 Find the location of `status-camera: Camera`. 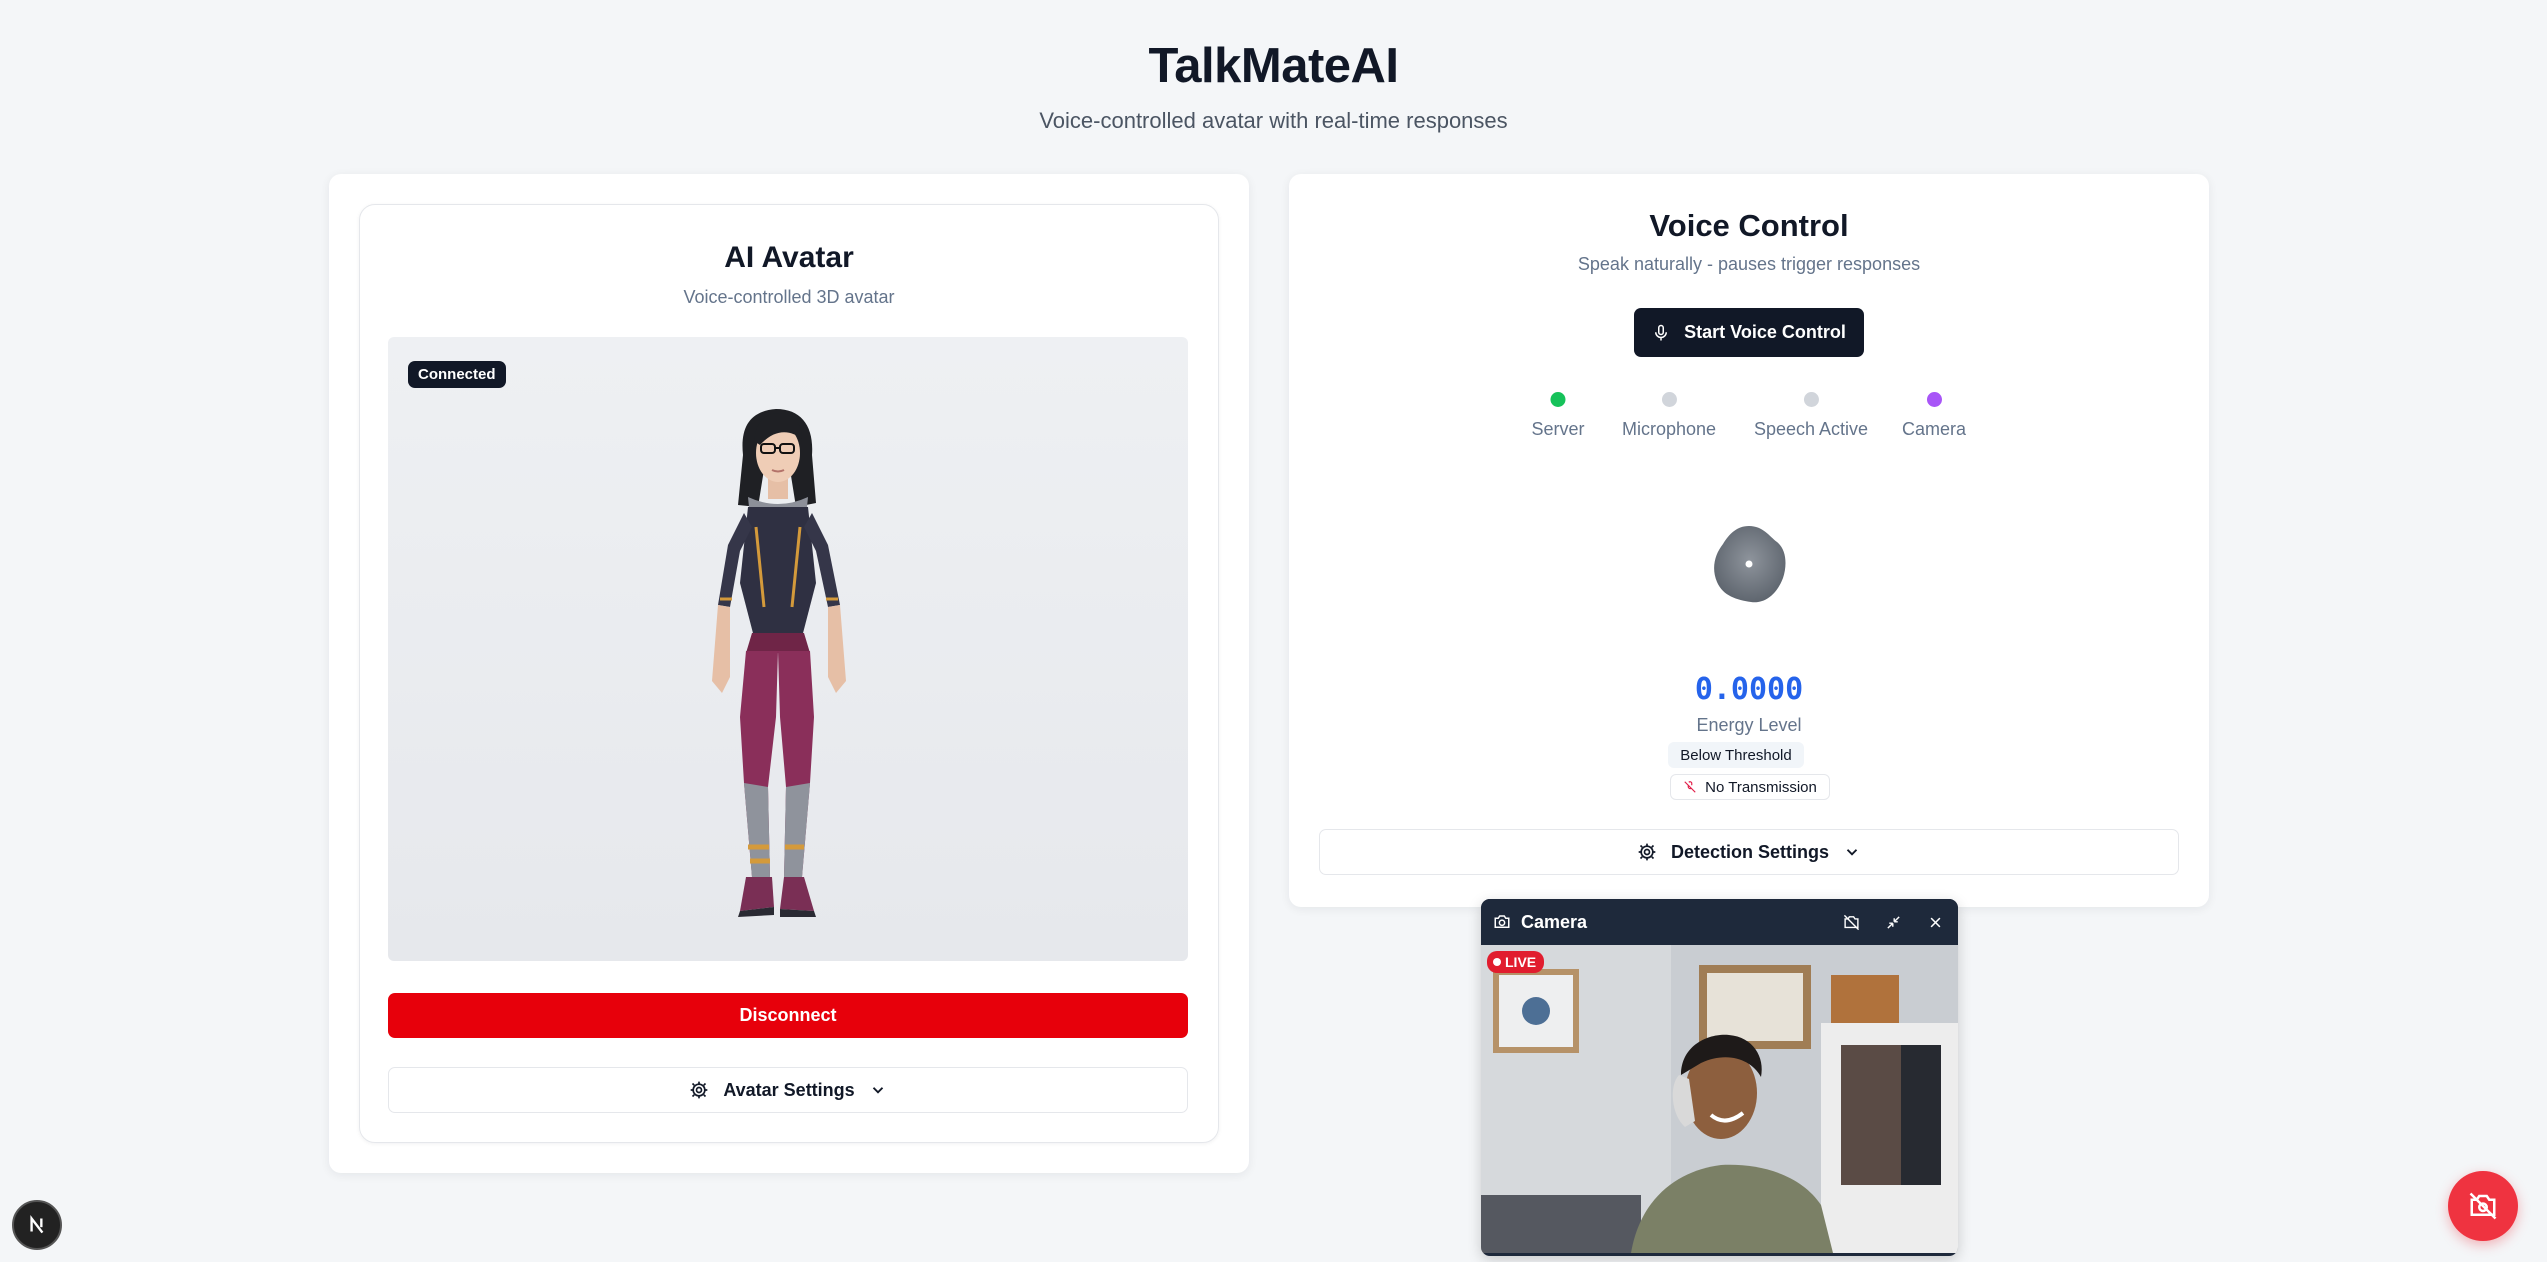

status-camera: Camera is located at coordinates (1934, 416).